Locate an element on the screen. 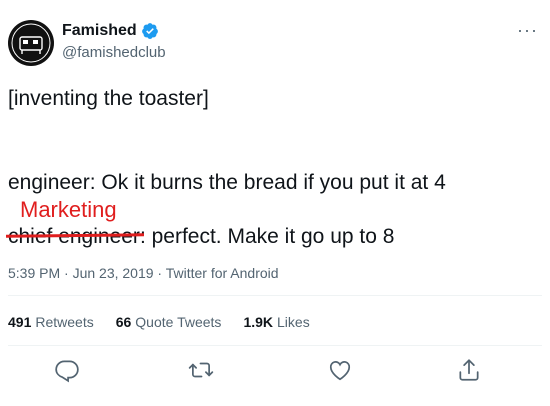  reply-button is located at coordinates (67, 370).